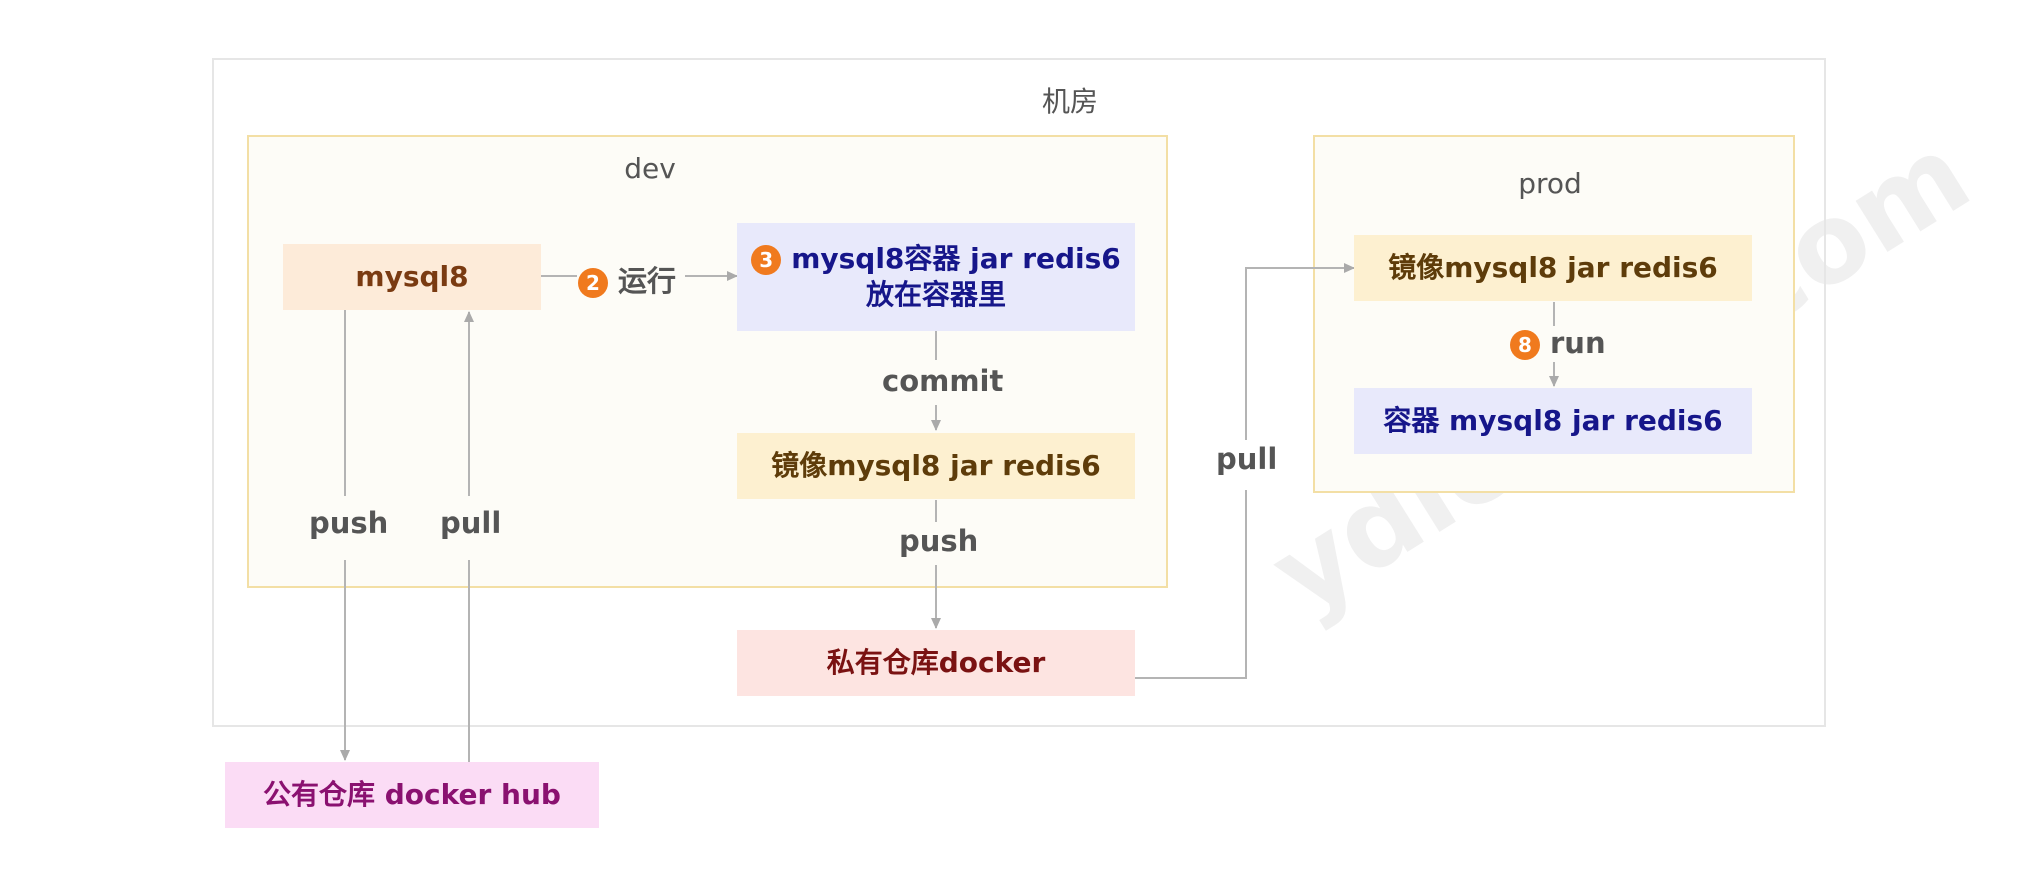 The image size is (2028, 882). I want to click on edge-pull-private-line-b, so click(1300, 351).